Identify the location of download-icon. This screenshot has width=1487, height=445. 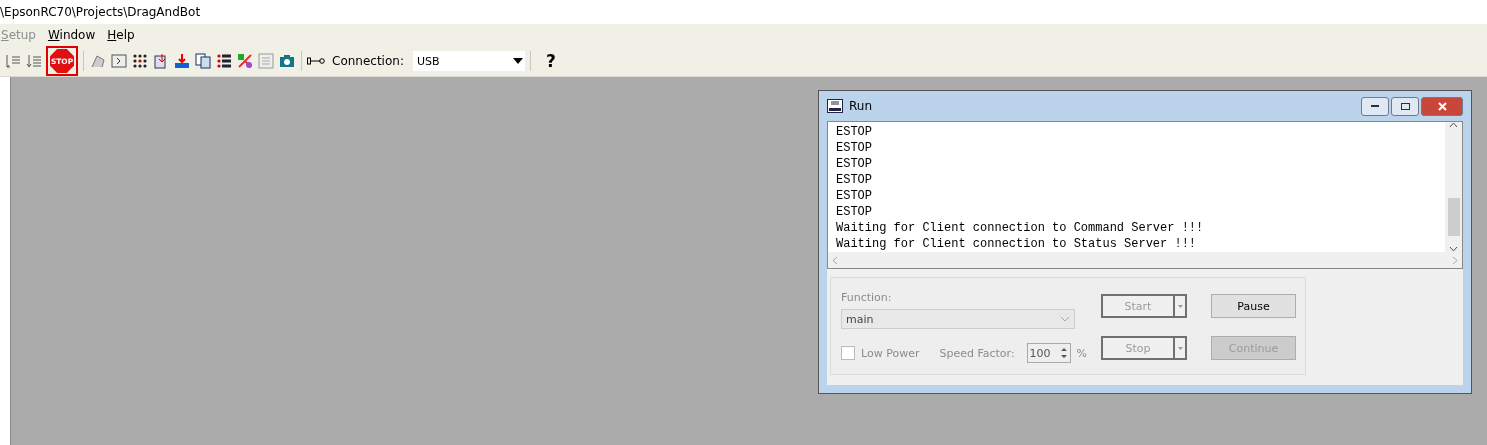
(182, 61).